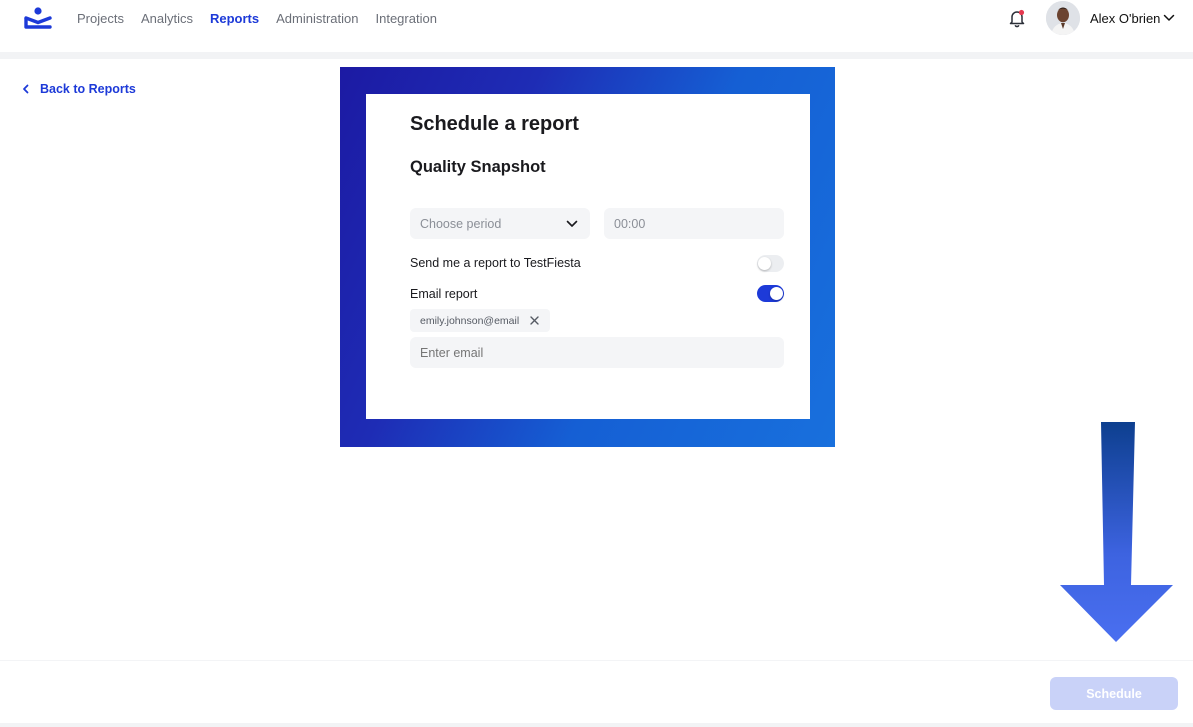 The height and width of the screenshot is (727, 1193). I want to click on schedule-button: Schedule, so click(1114, 693).